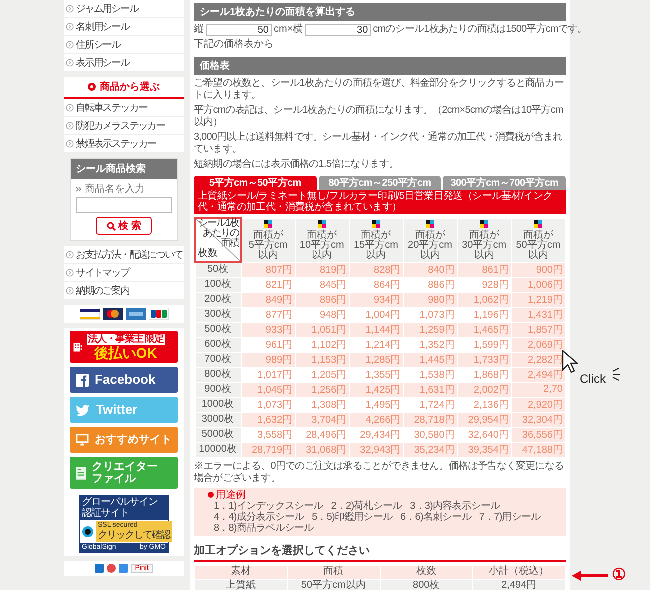 The width and height of the screenshot is (650, 590). I want to click on price-cell: 1,102円, so click(322, 344).